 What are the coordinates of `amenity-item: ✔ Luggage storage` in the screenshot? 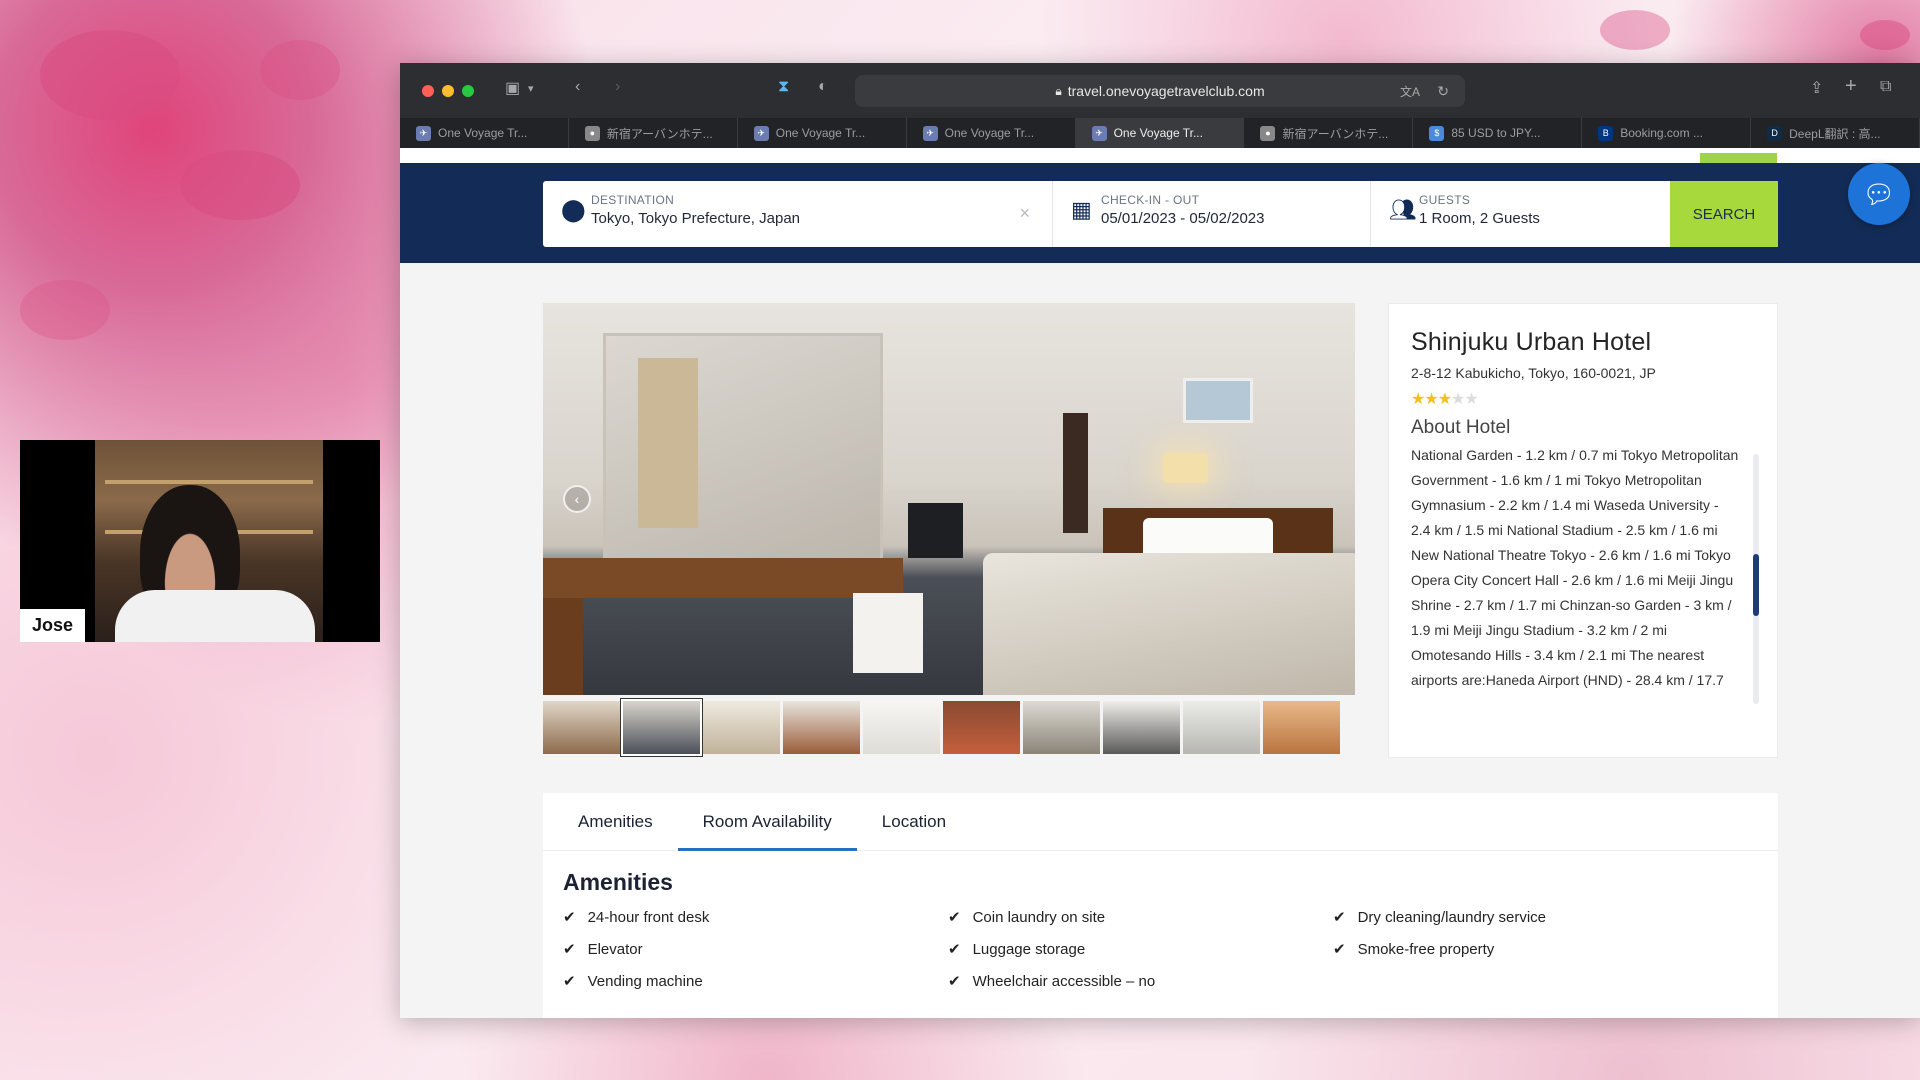 It's located at (1140, 949).